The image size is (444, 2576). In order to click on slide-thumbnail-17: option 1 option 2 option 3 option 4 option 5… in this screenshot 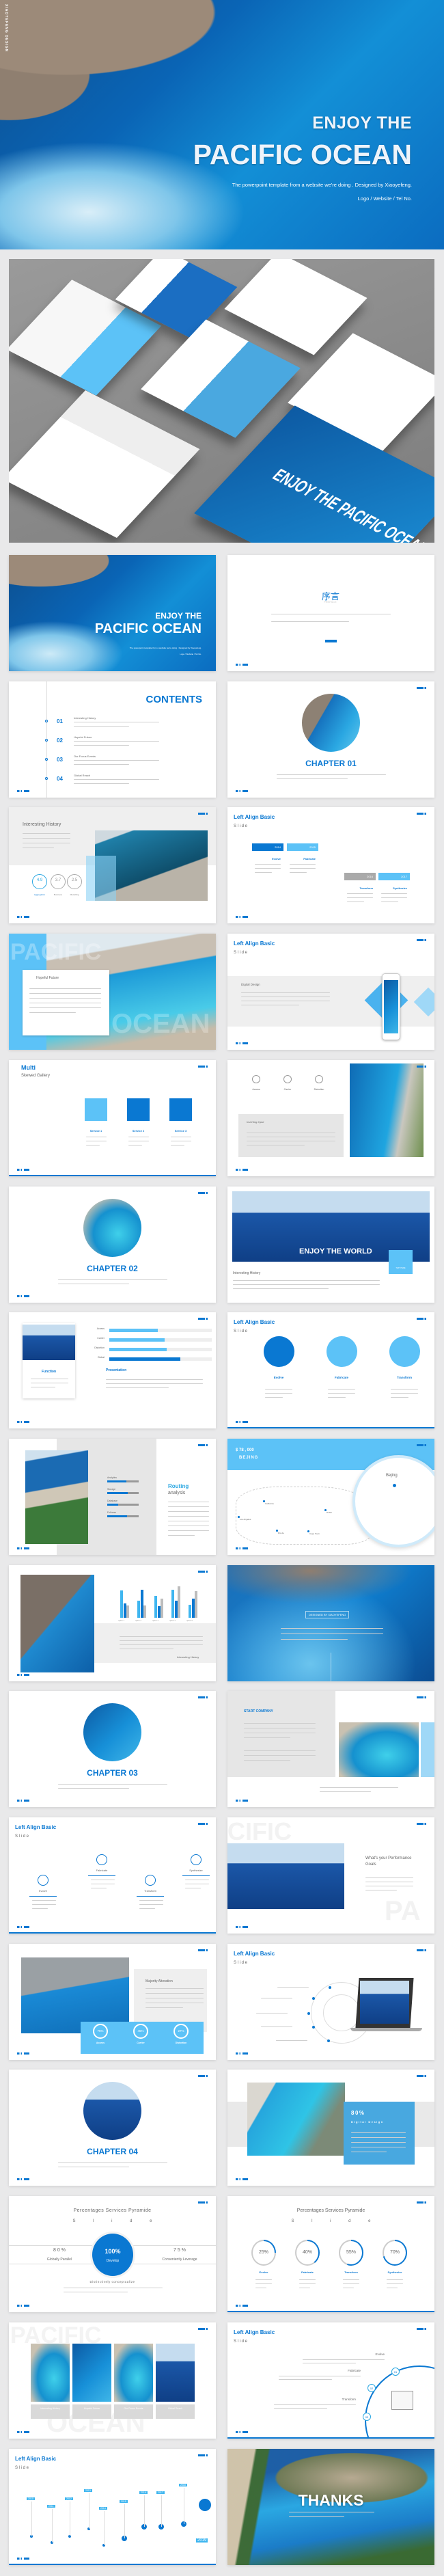, I will do `click(112, 1623)`.